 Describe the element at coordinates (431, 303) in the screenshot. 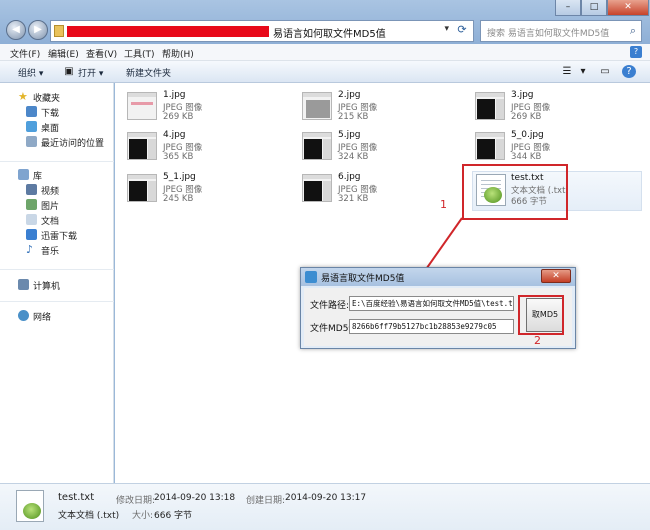

I see `path-field: E:\百度经验\易语言如何取文件MD5值\test.txt` at that location.